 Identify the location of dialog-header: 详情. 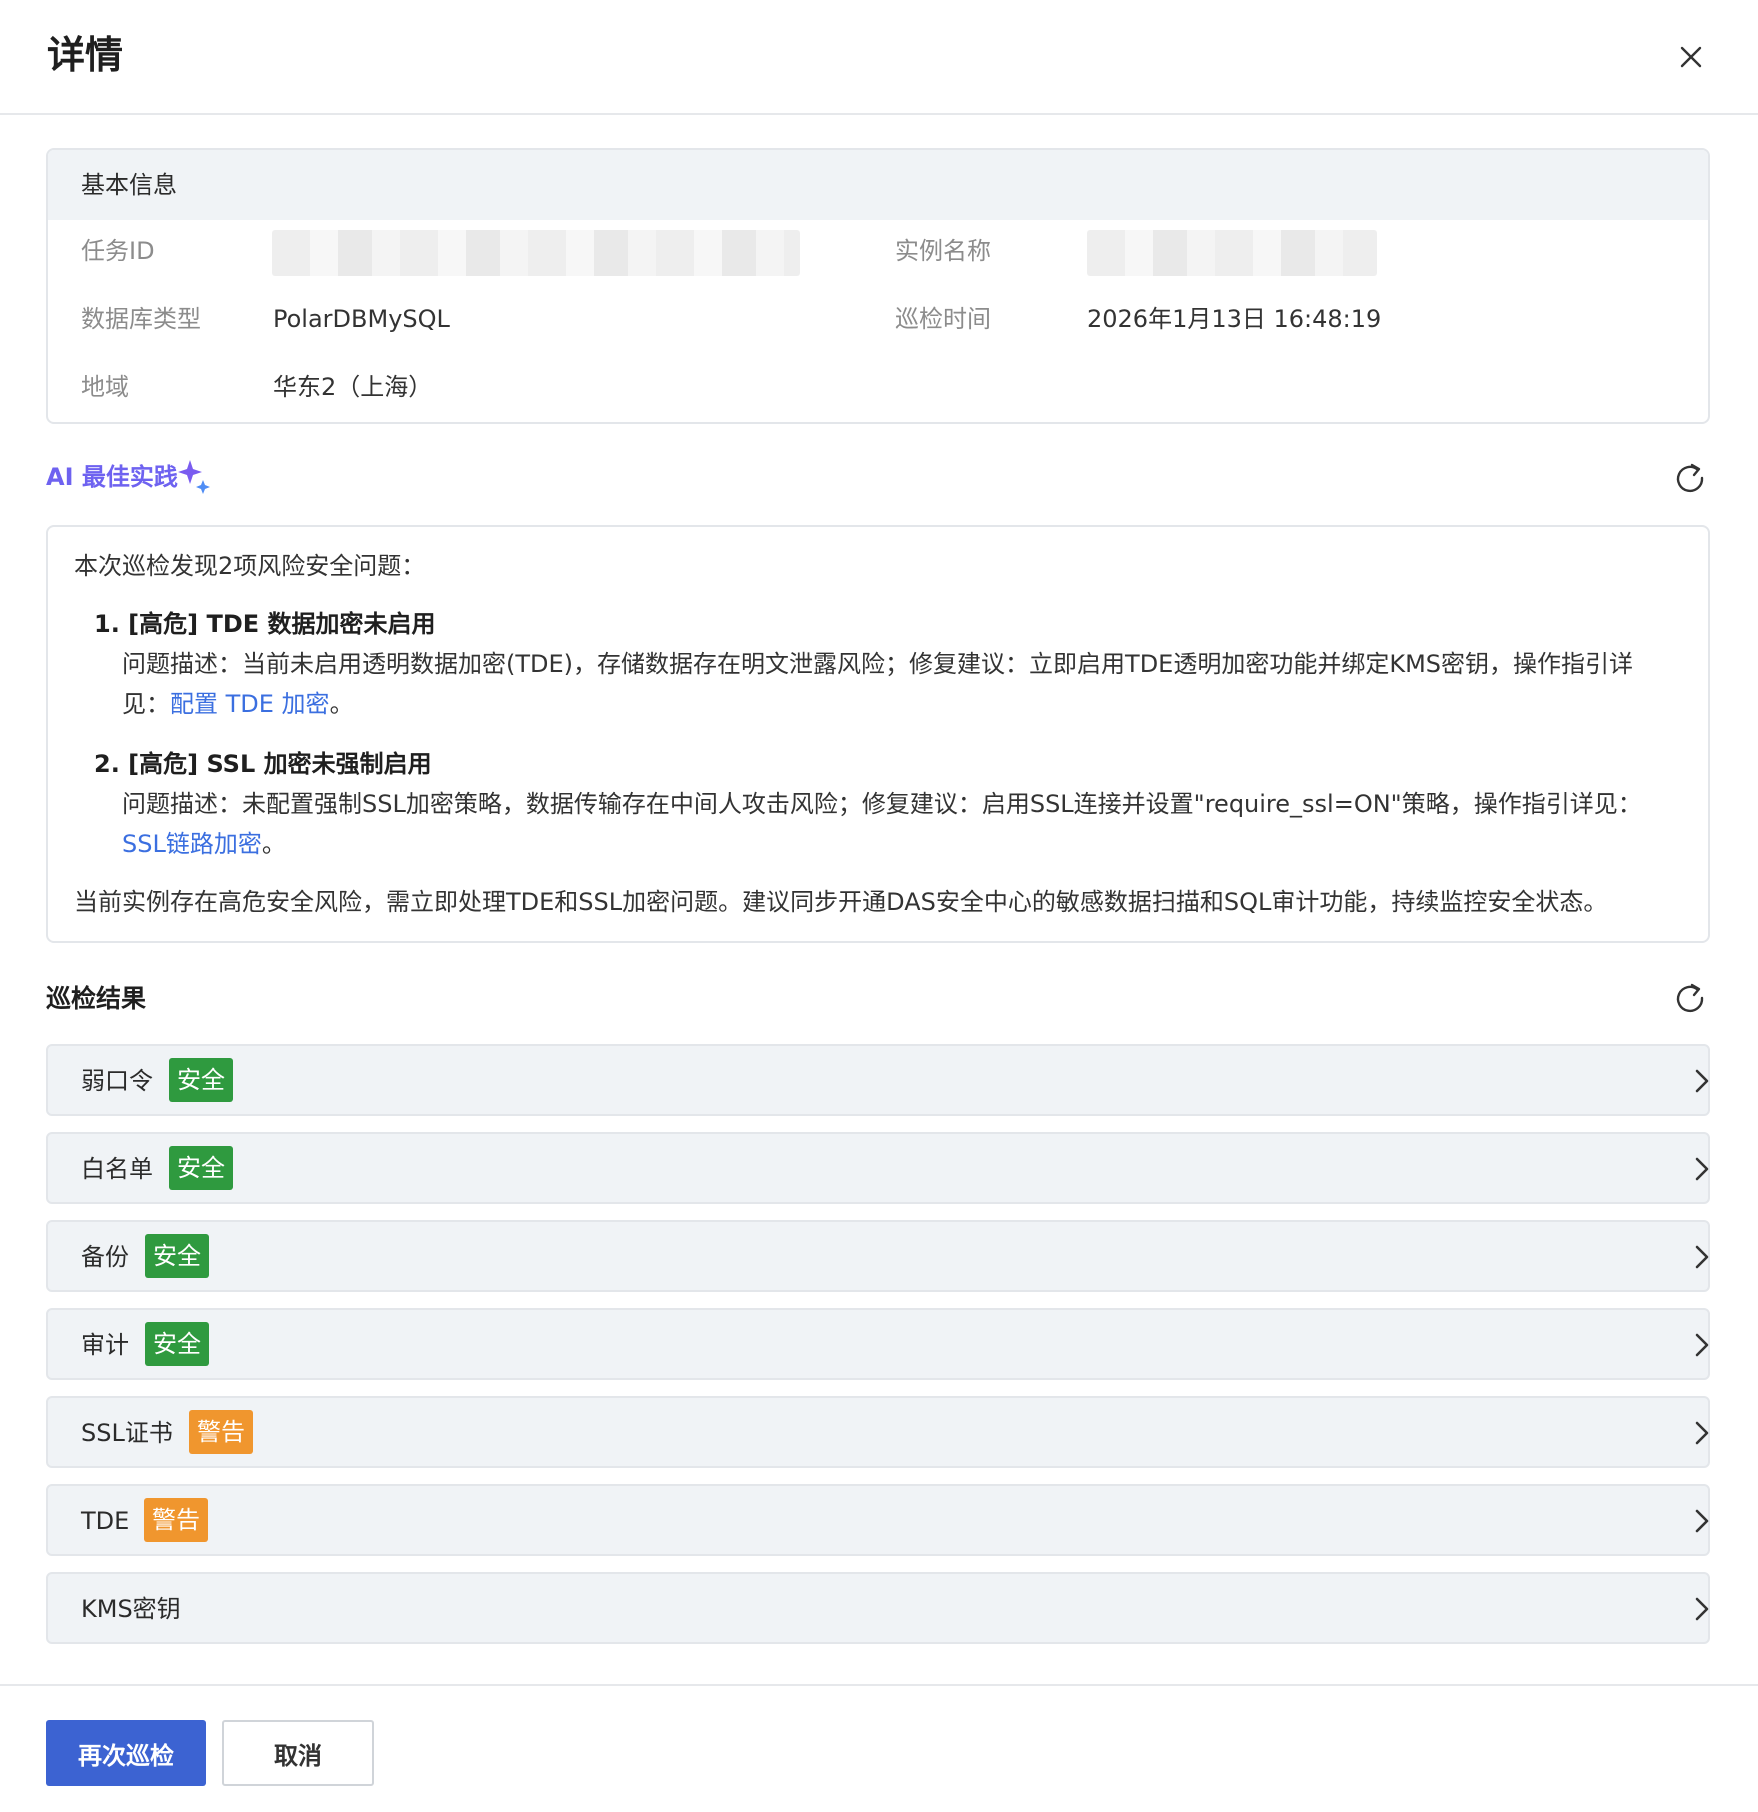
(879, 57).